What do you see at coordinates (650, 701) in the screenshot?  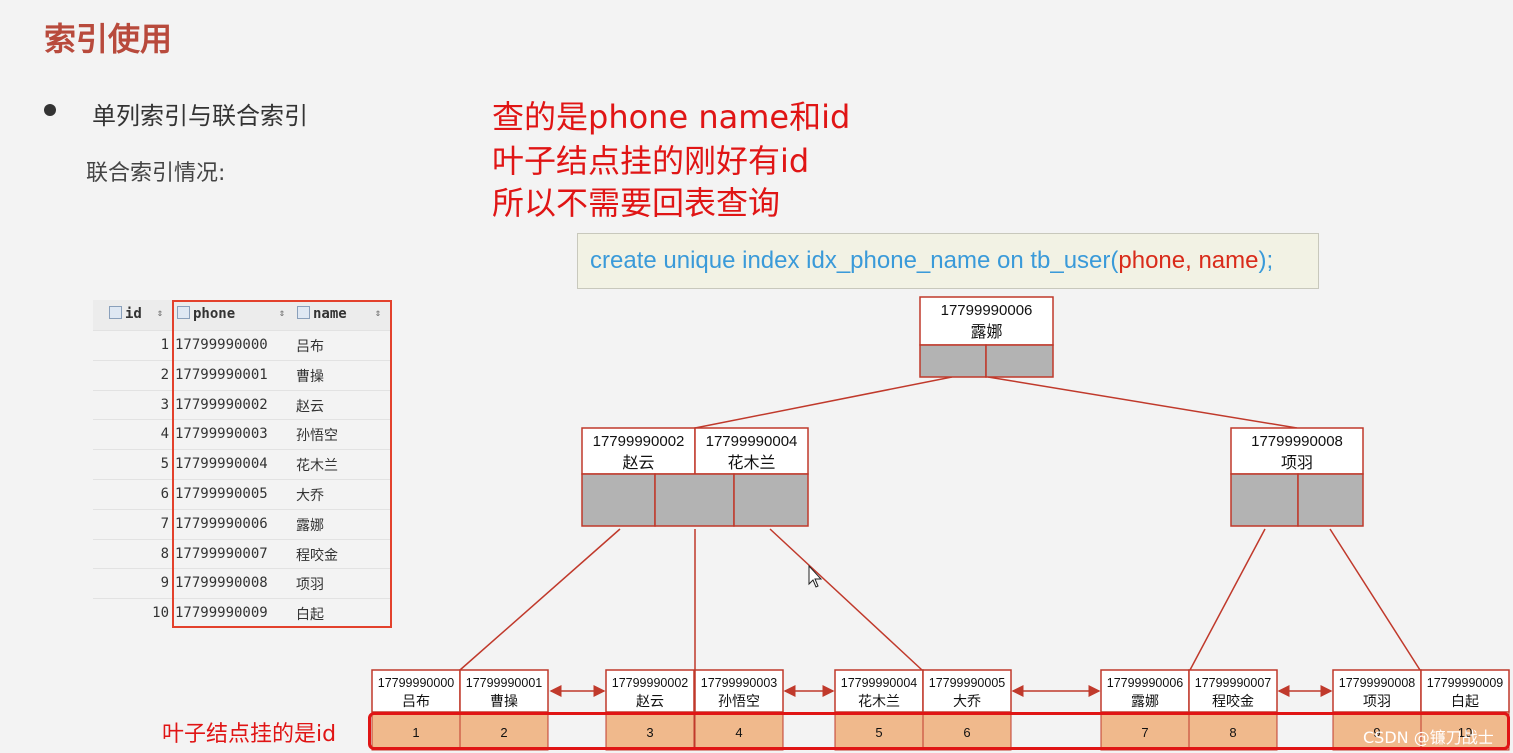 I see `leaf-name: 赵云` at bounding box center [650, 701].